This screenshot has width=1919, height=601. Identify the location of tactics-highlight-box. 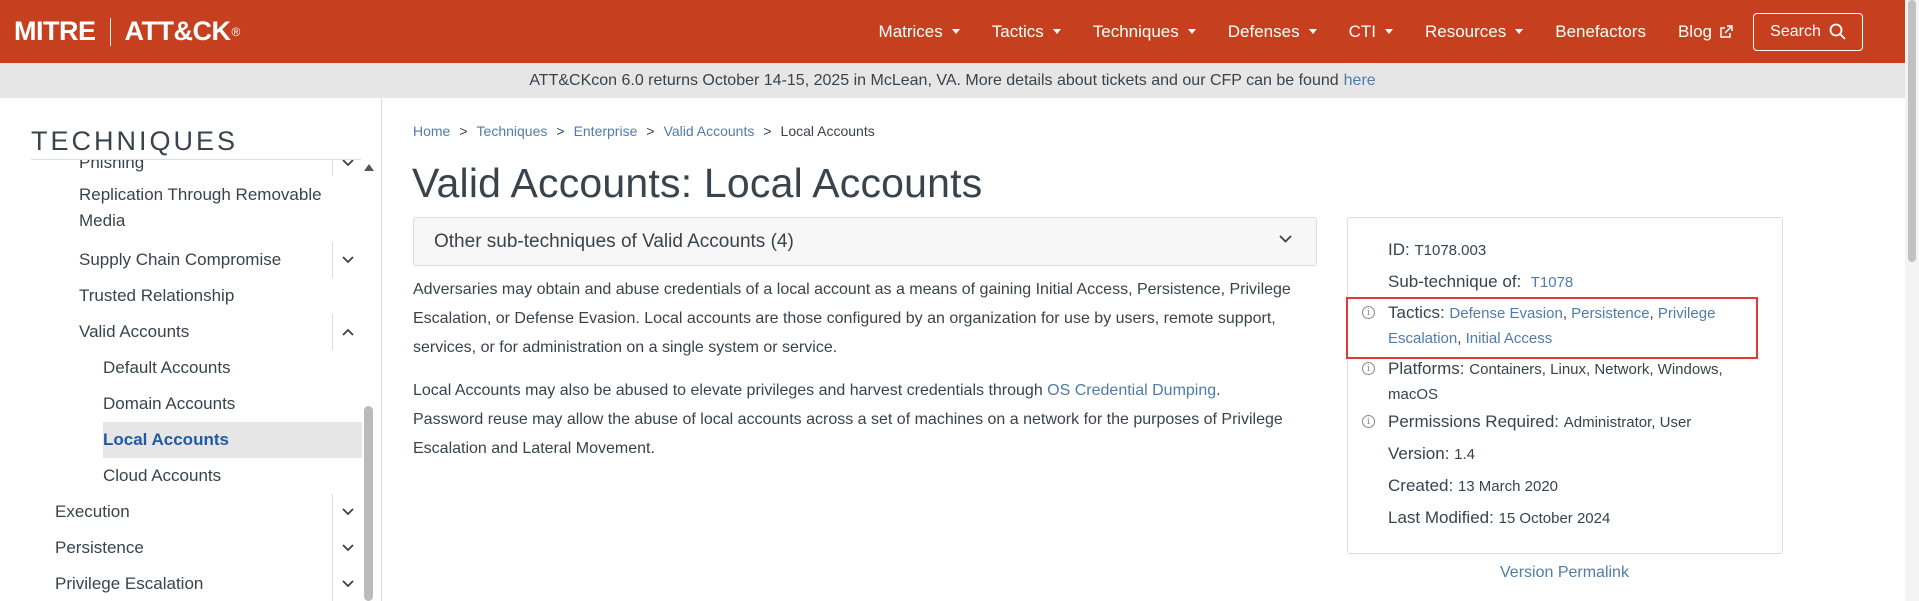
(1552, 328).